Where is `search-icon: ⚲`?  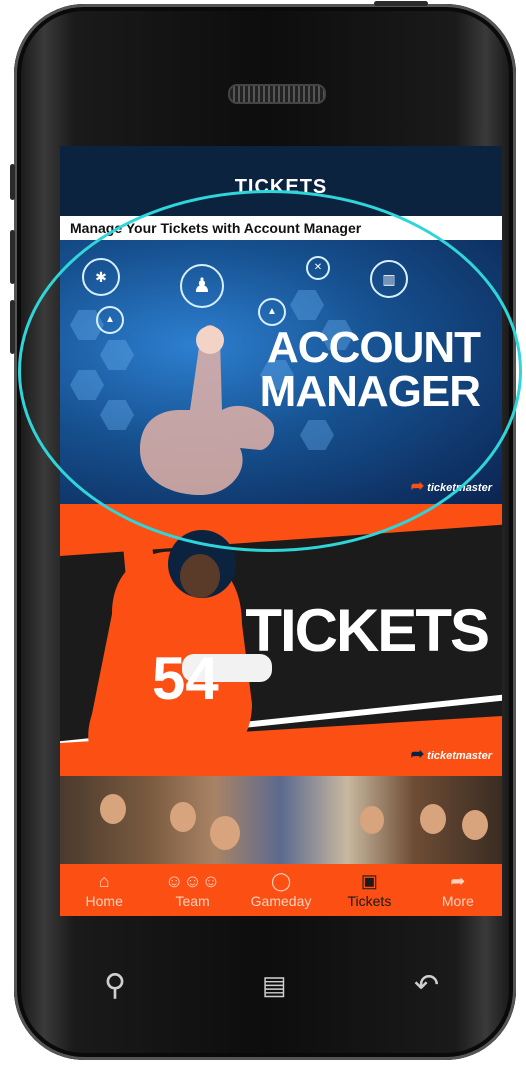
search-icon: ⚲ is located at coordinates (115, 985).